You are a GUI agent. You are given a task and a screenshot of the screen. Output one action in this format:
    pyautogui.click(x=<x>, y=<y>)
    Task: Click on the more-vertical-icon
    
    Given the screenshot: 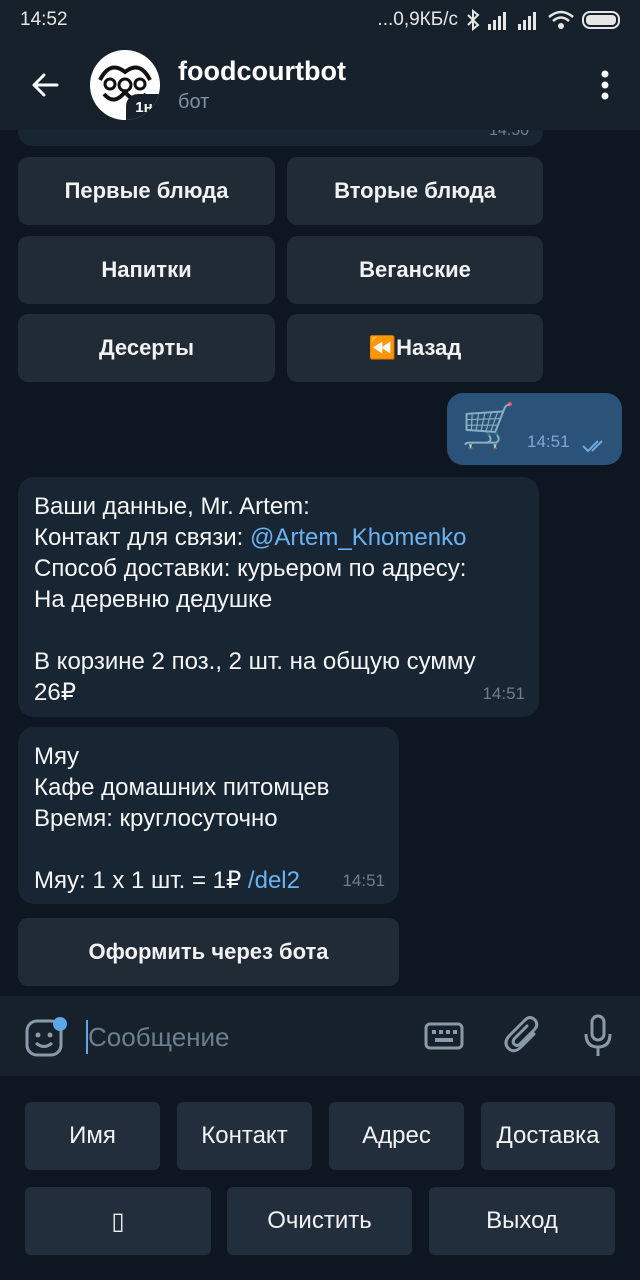 What is the action you would take?
    pyautogui.click(x=605, y=85)
    